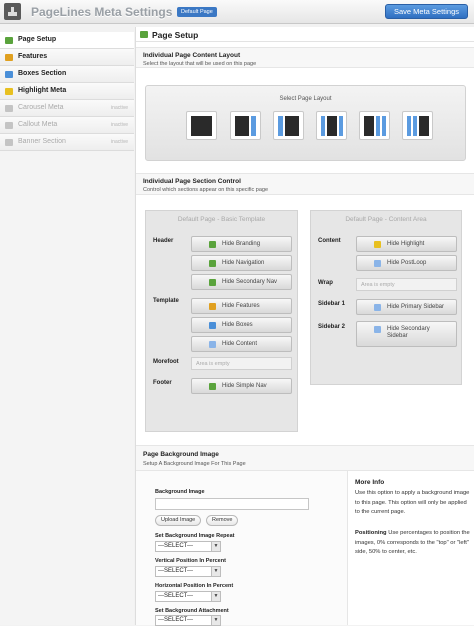 This screenshot has height=626, width=474. I want to click on background-desc: Setup A Background Image For This Page, so click(194, 464).